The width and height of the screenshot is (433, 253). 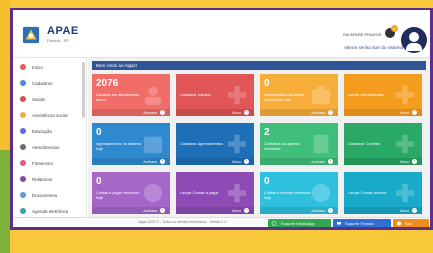 What do you see at coordinates (83, 90) in the screenshot?
I see `sidebar-scrollbar` at bounding box center [83, 90].